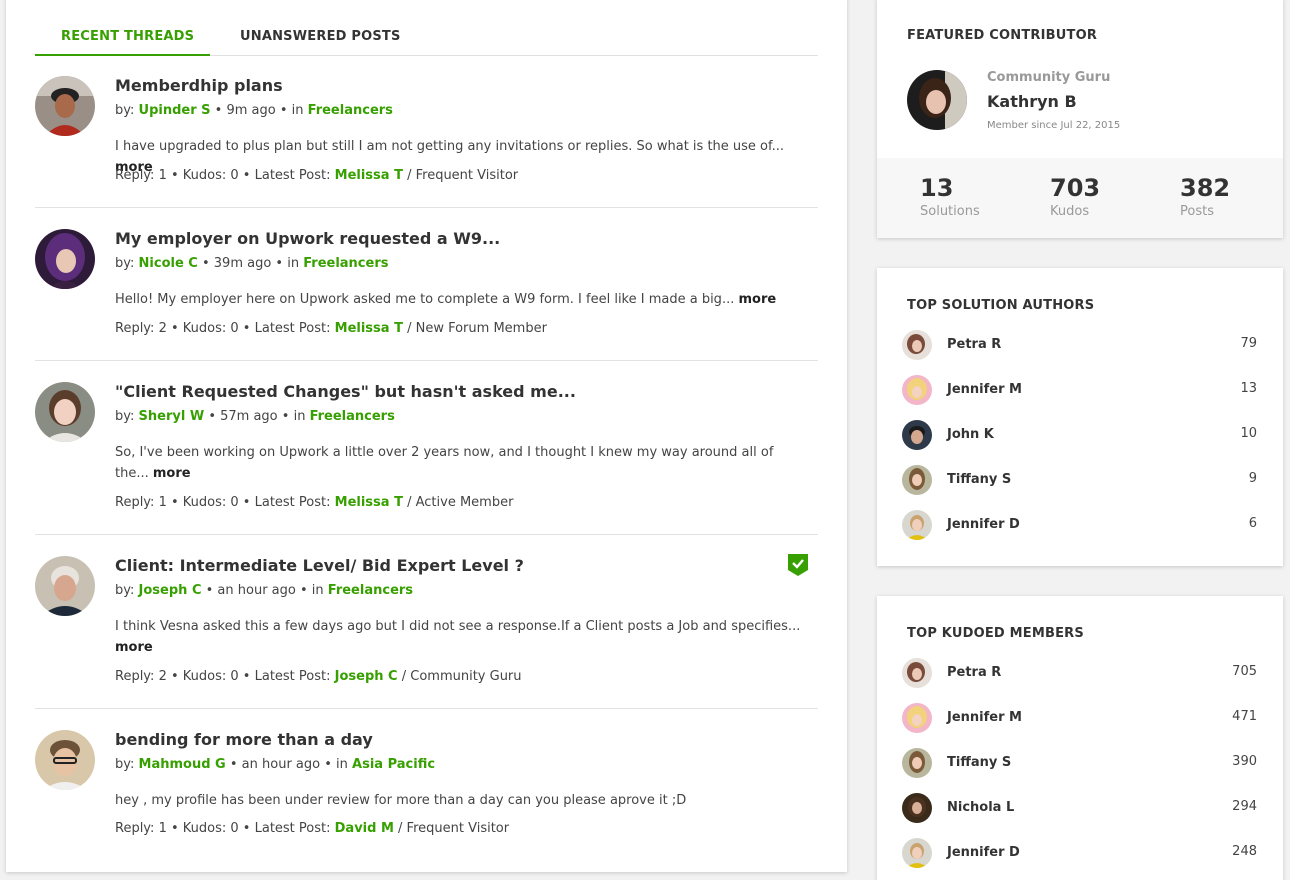 This screenshot has height=880, width=1290. What do you see at coordinates (980, 807) in the screenshot?
I see `member-name: Nichola L` at bounding box center [980, 807].